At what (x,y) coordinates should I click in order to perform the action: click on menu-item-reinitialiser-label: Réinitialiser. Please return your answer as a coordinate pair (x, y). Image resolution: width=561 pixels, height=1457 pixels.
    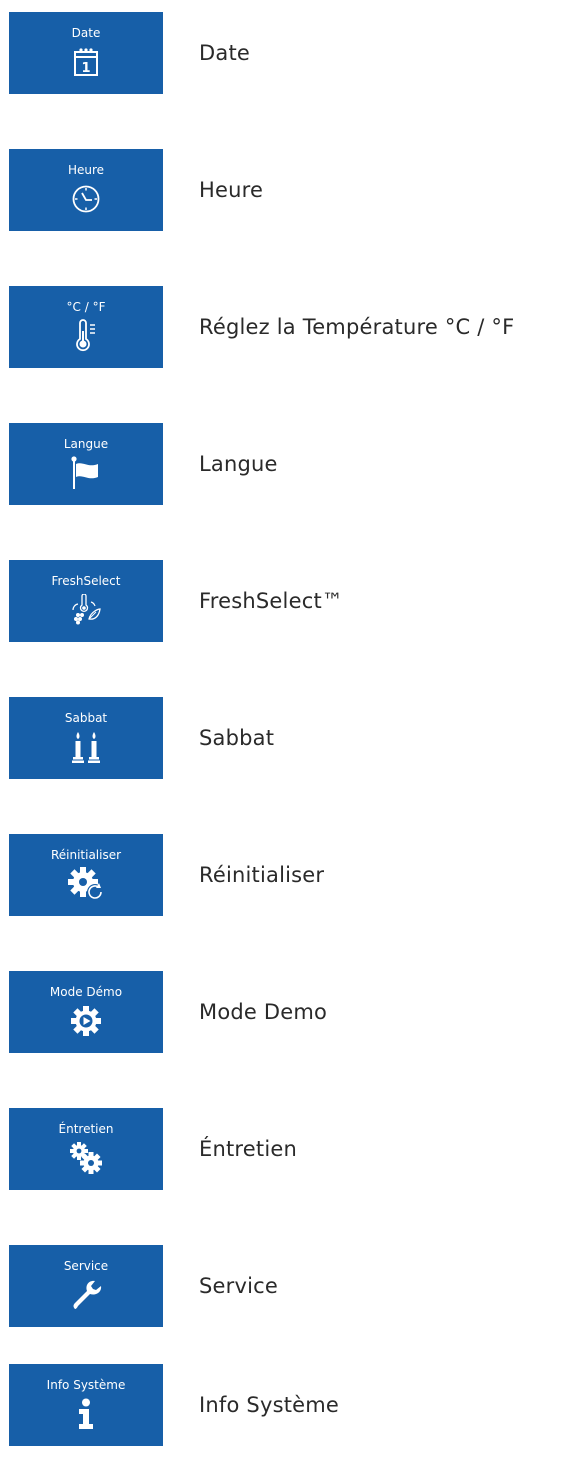
    Looking at the image, I should click on (262, 875).